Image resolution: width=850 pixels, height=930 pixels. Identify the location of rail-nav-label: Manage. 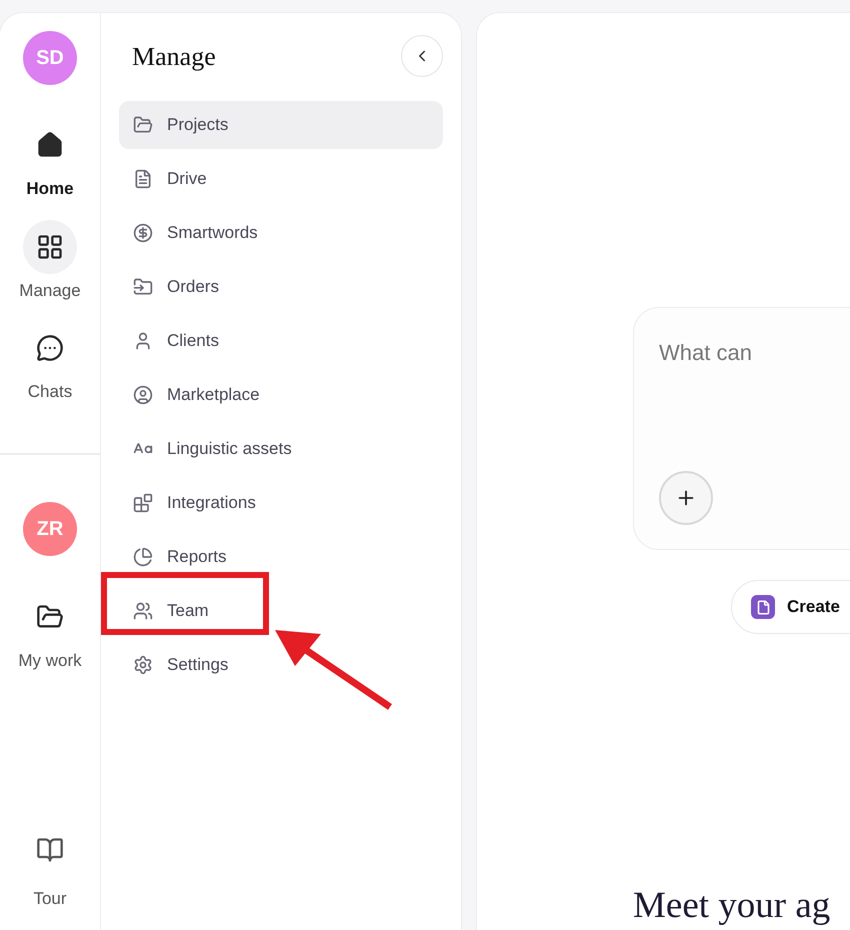
(50, 290).